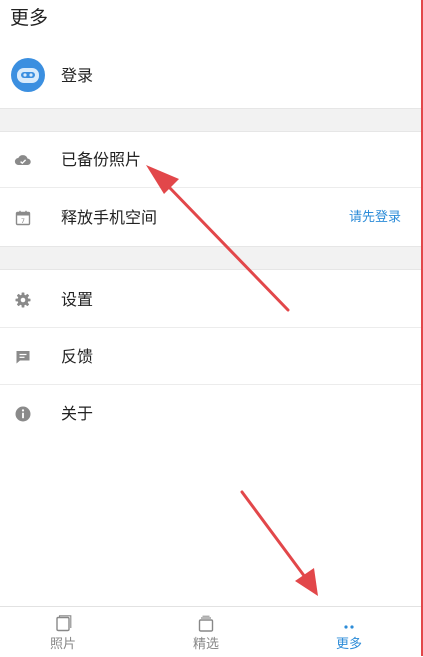 The height and width of the screenshot is (657, 423). I want to click on gear-icon, so click(23, 300).